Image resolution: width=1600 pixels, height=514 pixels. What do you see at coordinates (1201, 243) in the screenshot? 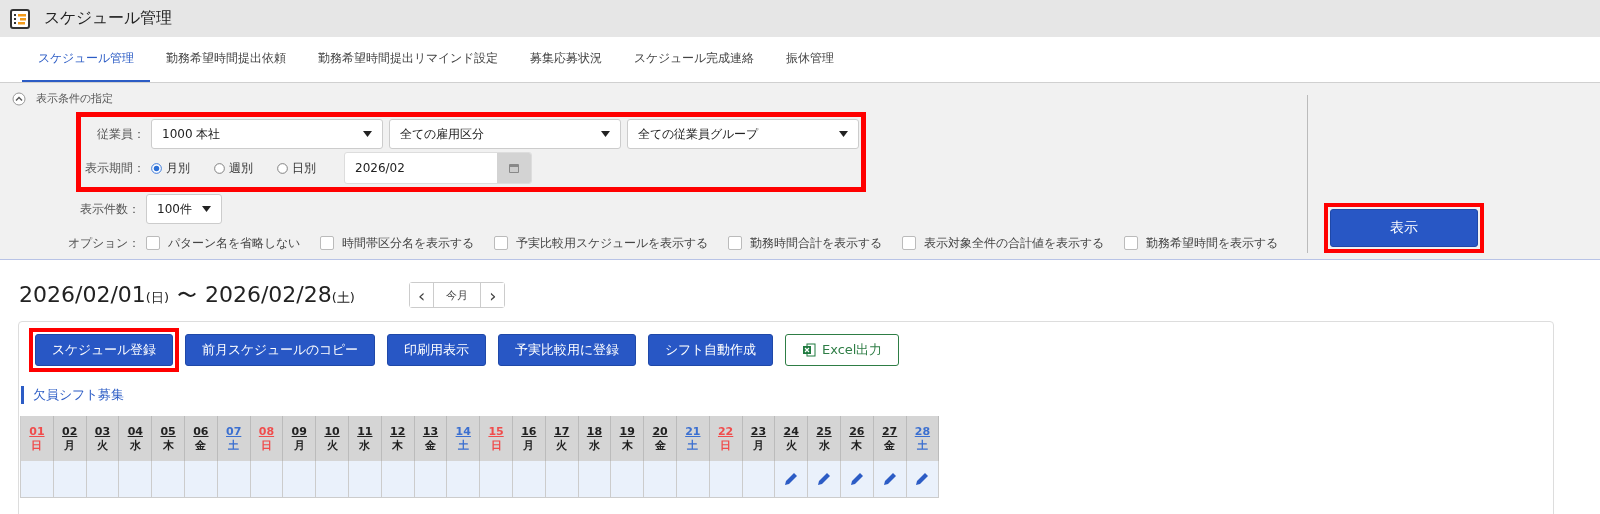
I see `checkbox-option: 勤務希望時間を表示する` at bounding box center [1201, 243].